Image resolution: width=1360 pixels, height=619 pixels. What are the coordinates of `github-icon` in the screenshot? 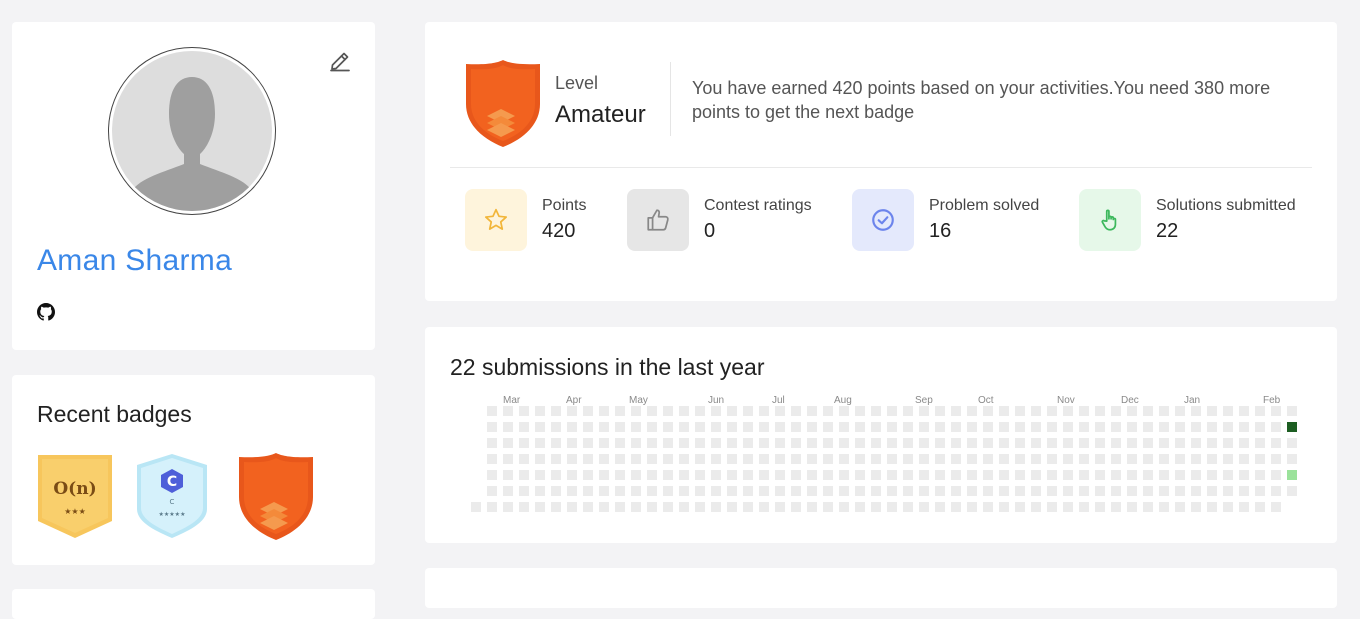 It's located at (46, 312).